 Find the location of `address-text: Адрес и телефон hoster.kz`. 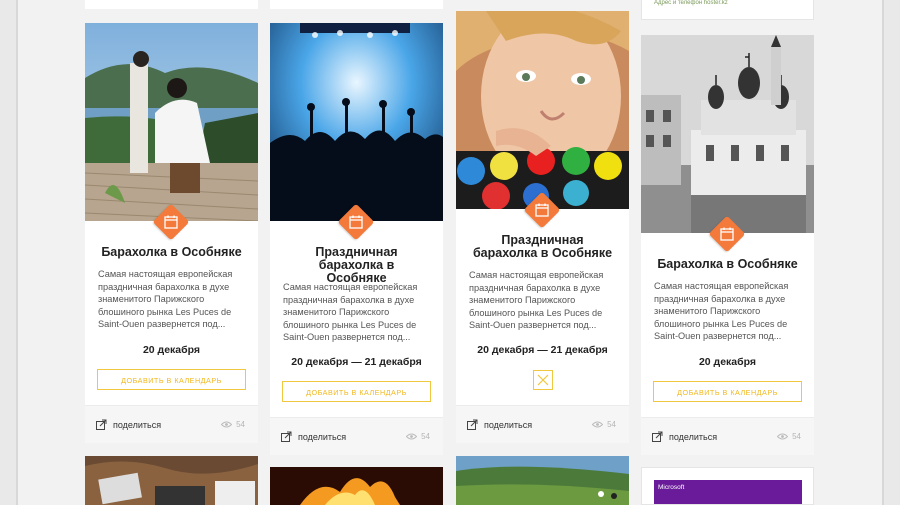

address-text: Адрес и телефон hoster.kz is located at coordinates (691, 3).